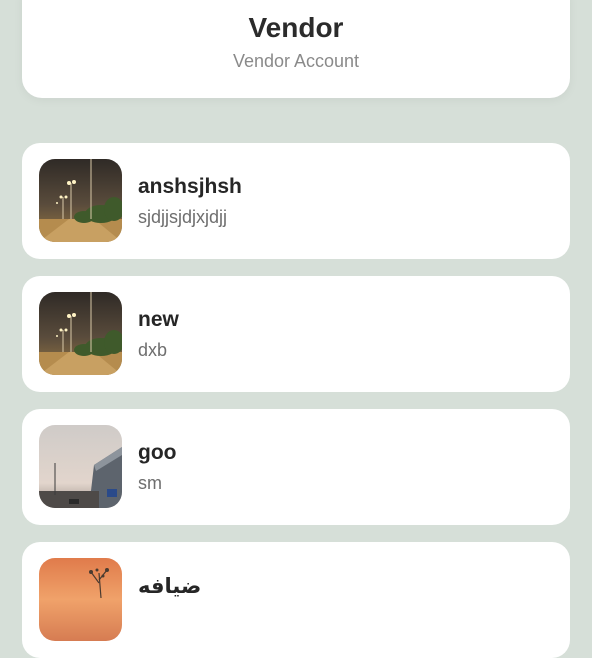 The width and height of the screenshot is (592, 658). I want to click on vendor-description: dxb, so click(153, 350).